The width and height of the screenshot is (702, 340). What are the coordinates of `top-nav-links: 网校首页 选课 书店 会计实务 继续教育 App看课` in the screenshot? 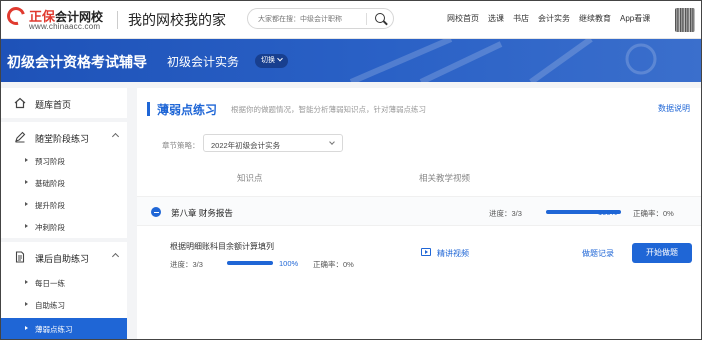 It's located at (548, 18).